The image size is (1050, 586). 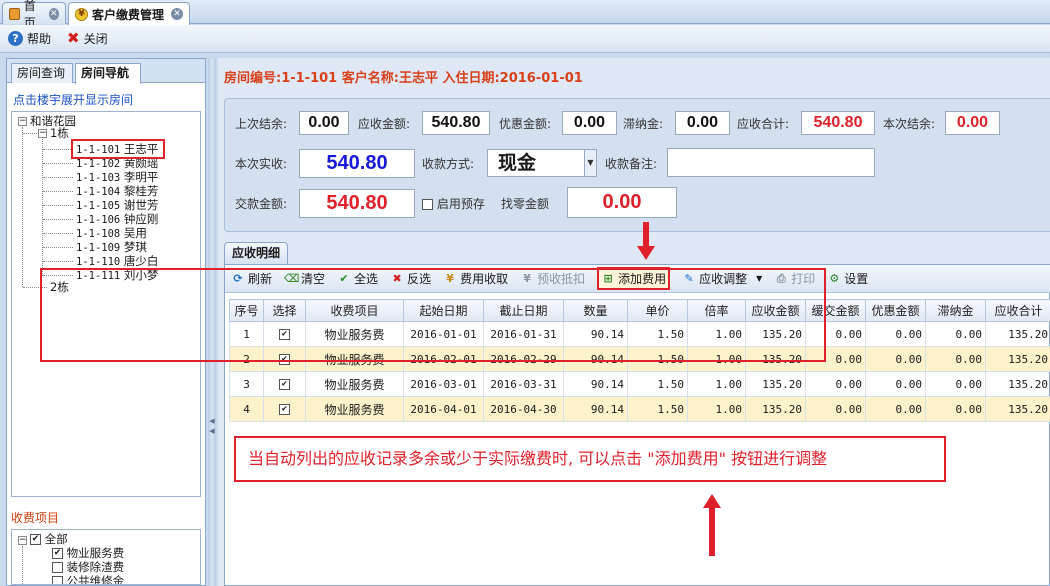 I want to click on settings-button: ⚙ 设置, so click(x=847, y=278).